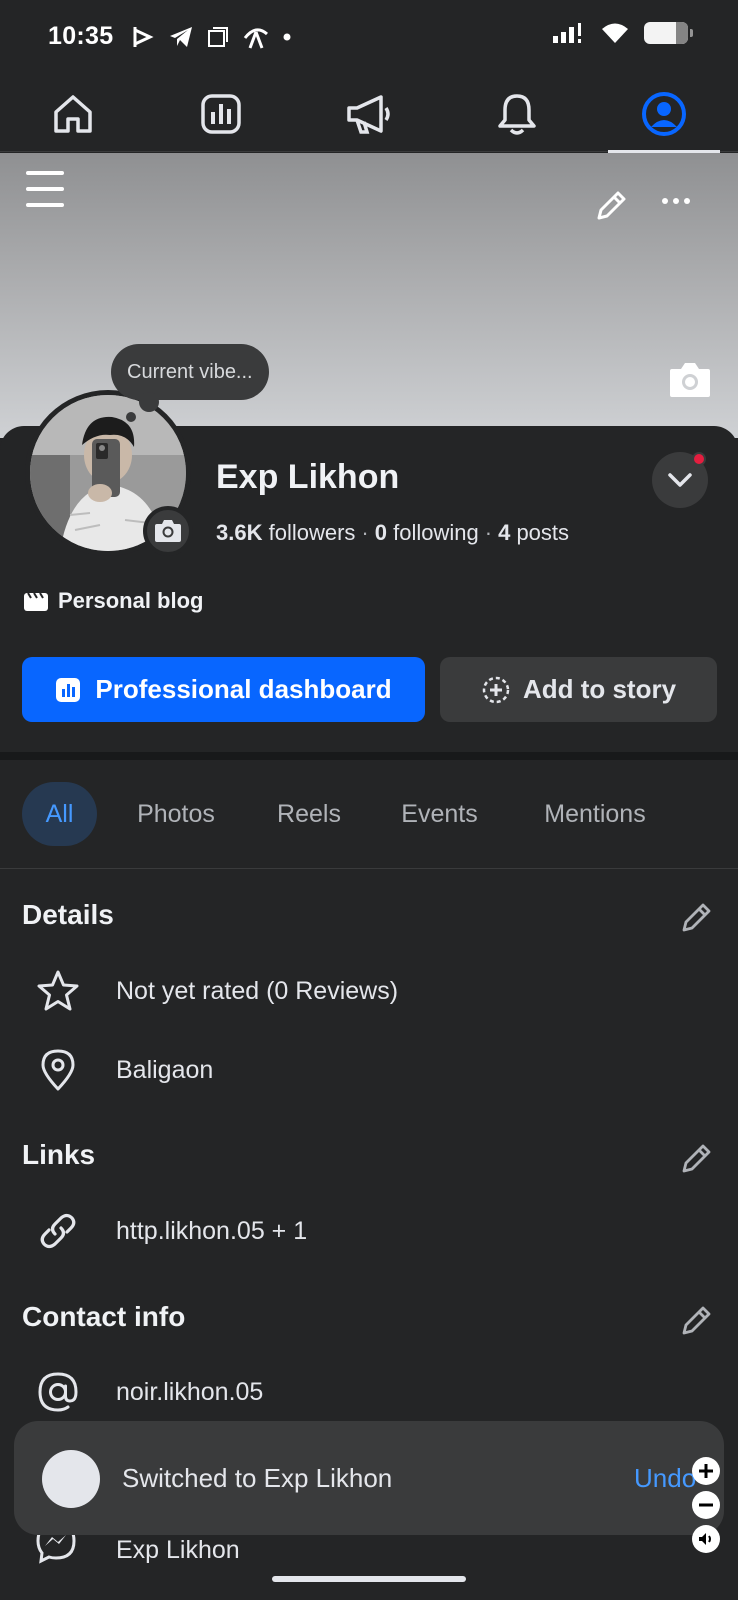 The width and height of the screenshot is (738, 1600). I want to click on contact-heading: Contact info, so click(104, 1316).